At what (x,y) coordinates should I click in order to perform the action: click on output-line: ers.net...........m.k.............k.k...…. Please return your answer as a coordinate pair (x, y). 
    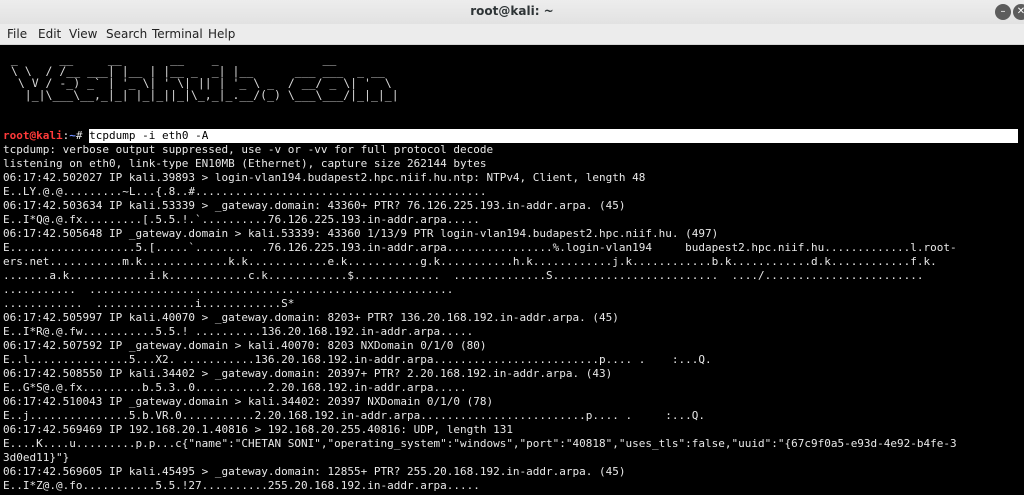
    Looking at the image, I should click on (470, 261).